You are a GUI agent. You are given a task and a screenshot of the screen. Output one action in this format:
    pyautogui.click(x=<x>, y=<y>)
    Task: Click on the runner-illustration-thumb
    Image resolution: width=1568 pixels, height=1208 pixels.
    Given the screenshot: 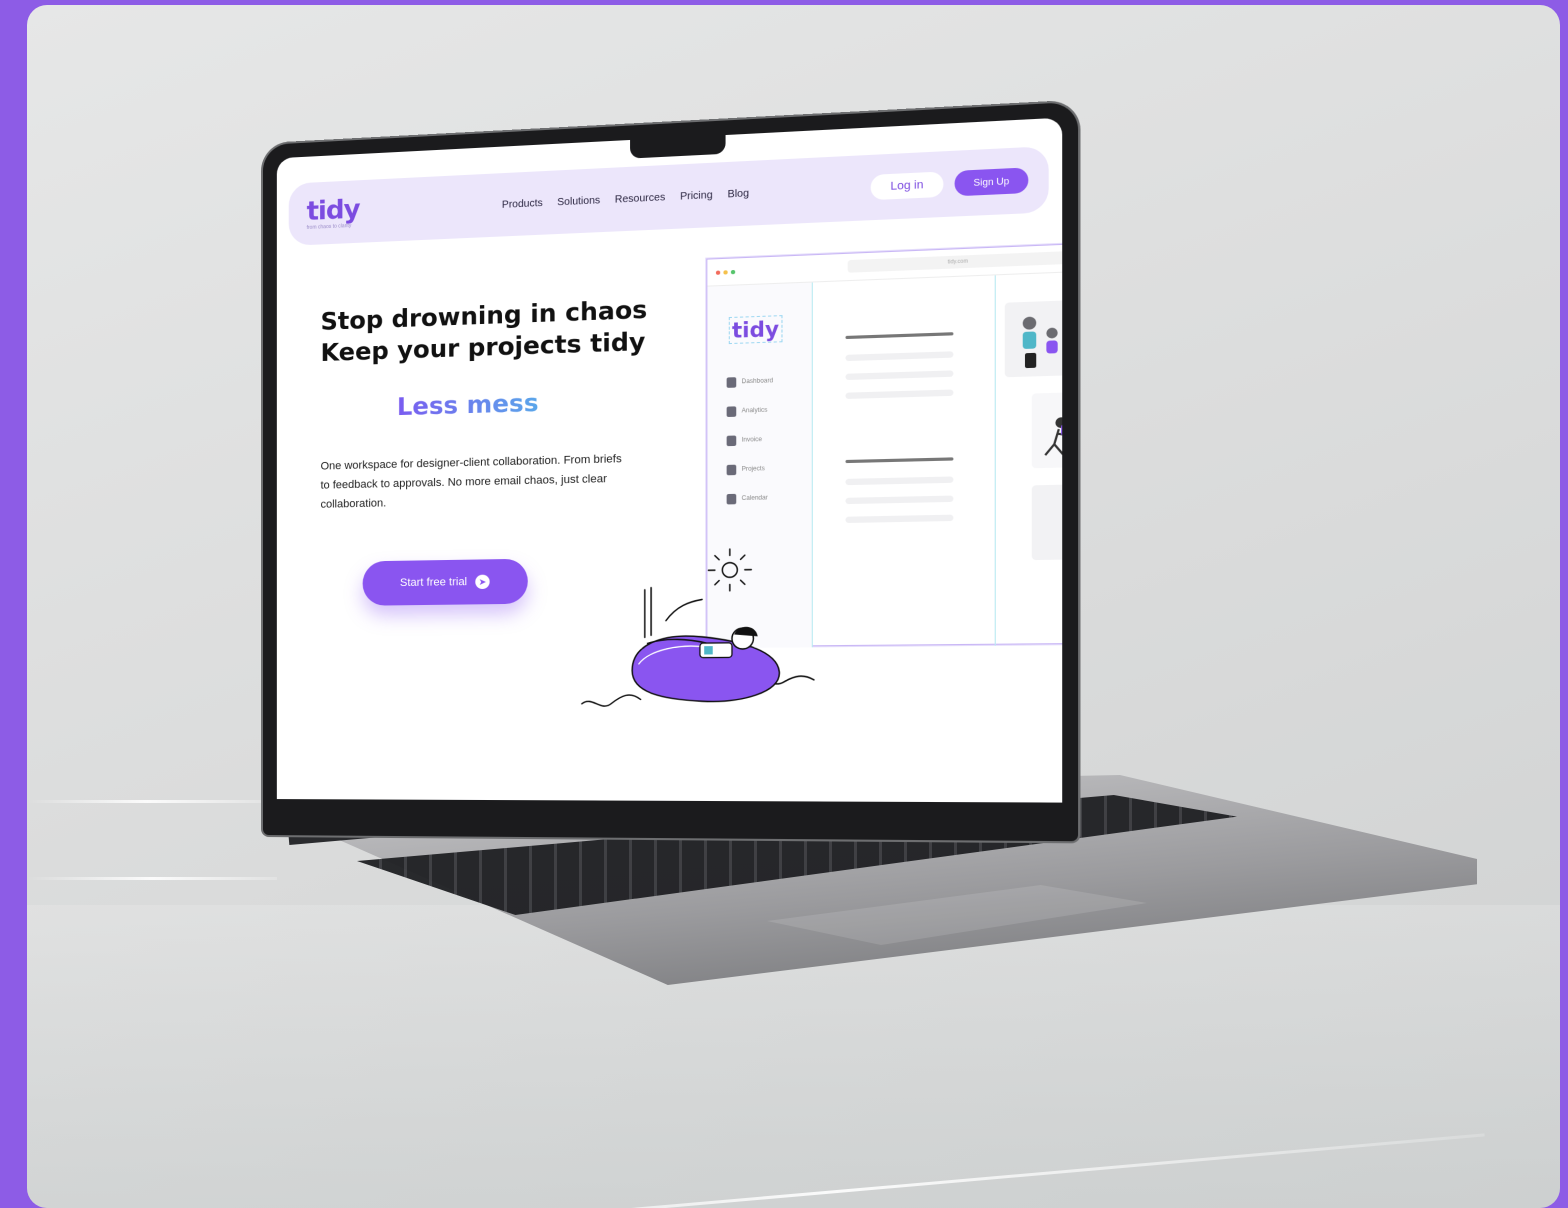 What is the action you would take?
    pyautogui.click(x=1047, y=430)
    